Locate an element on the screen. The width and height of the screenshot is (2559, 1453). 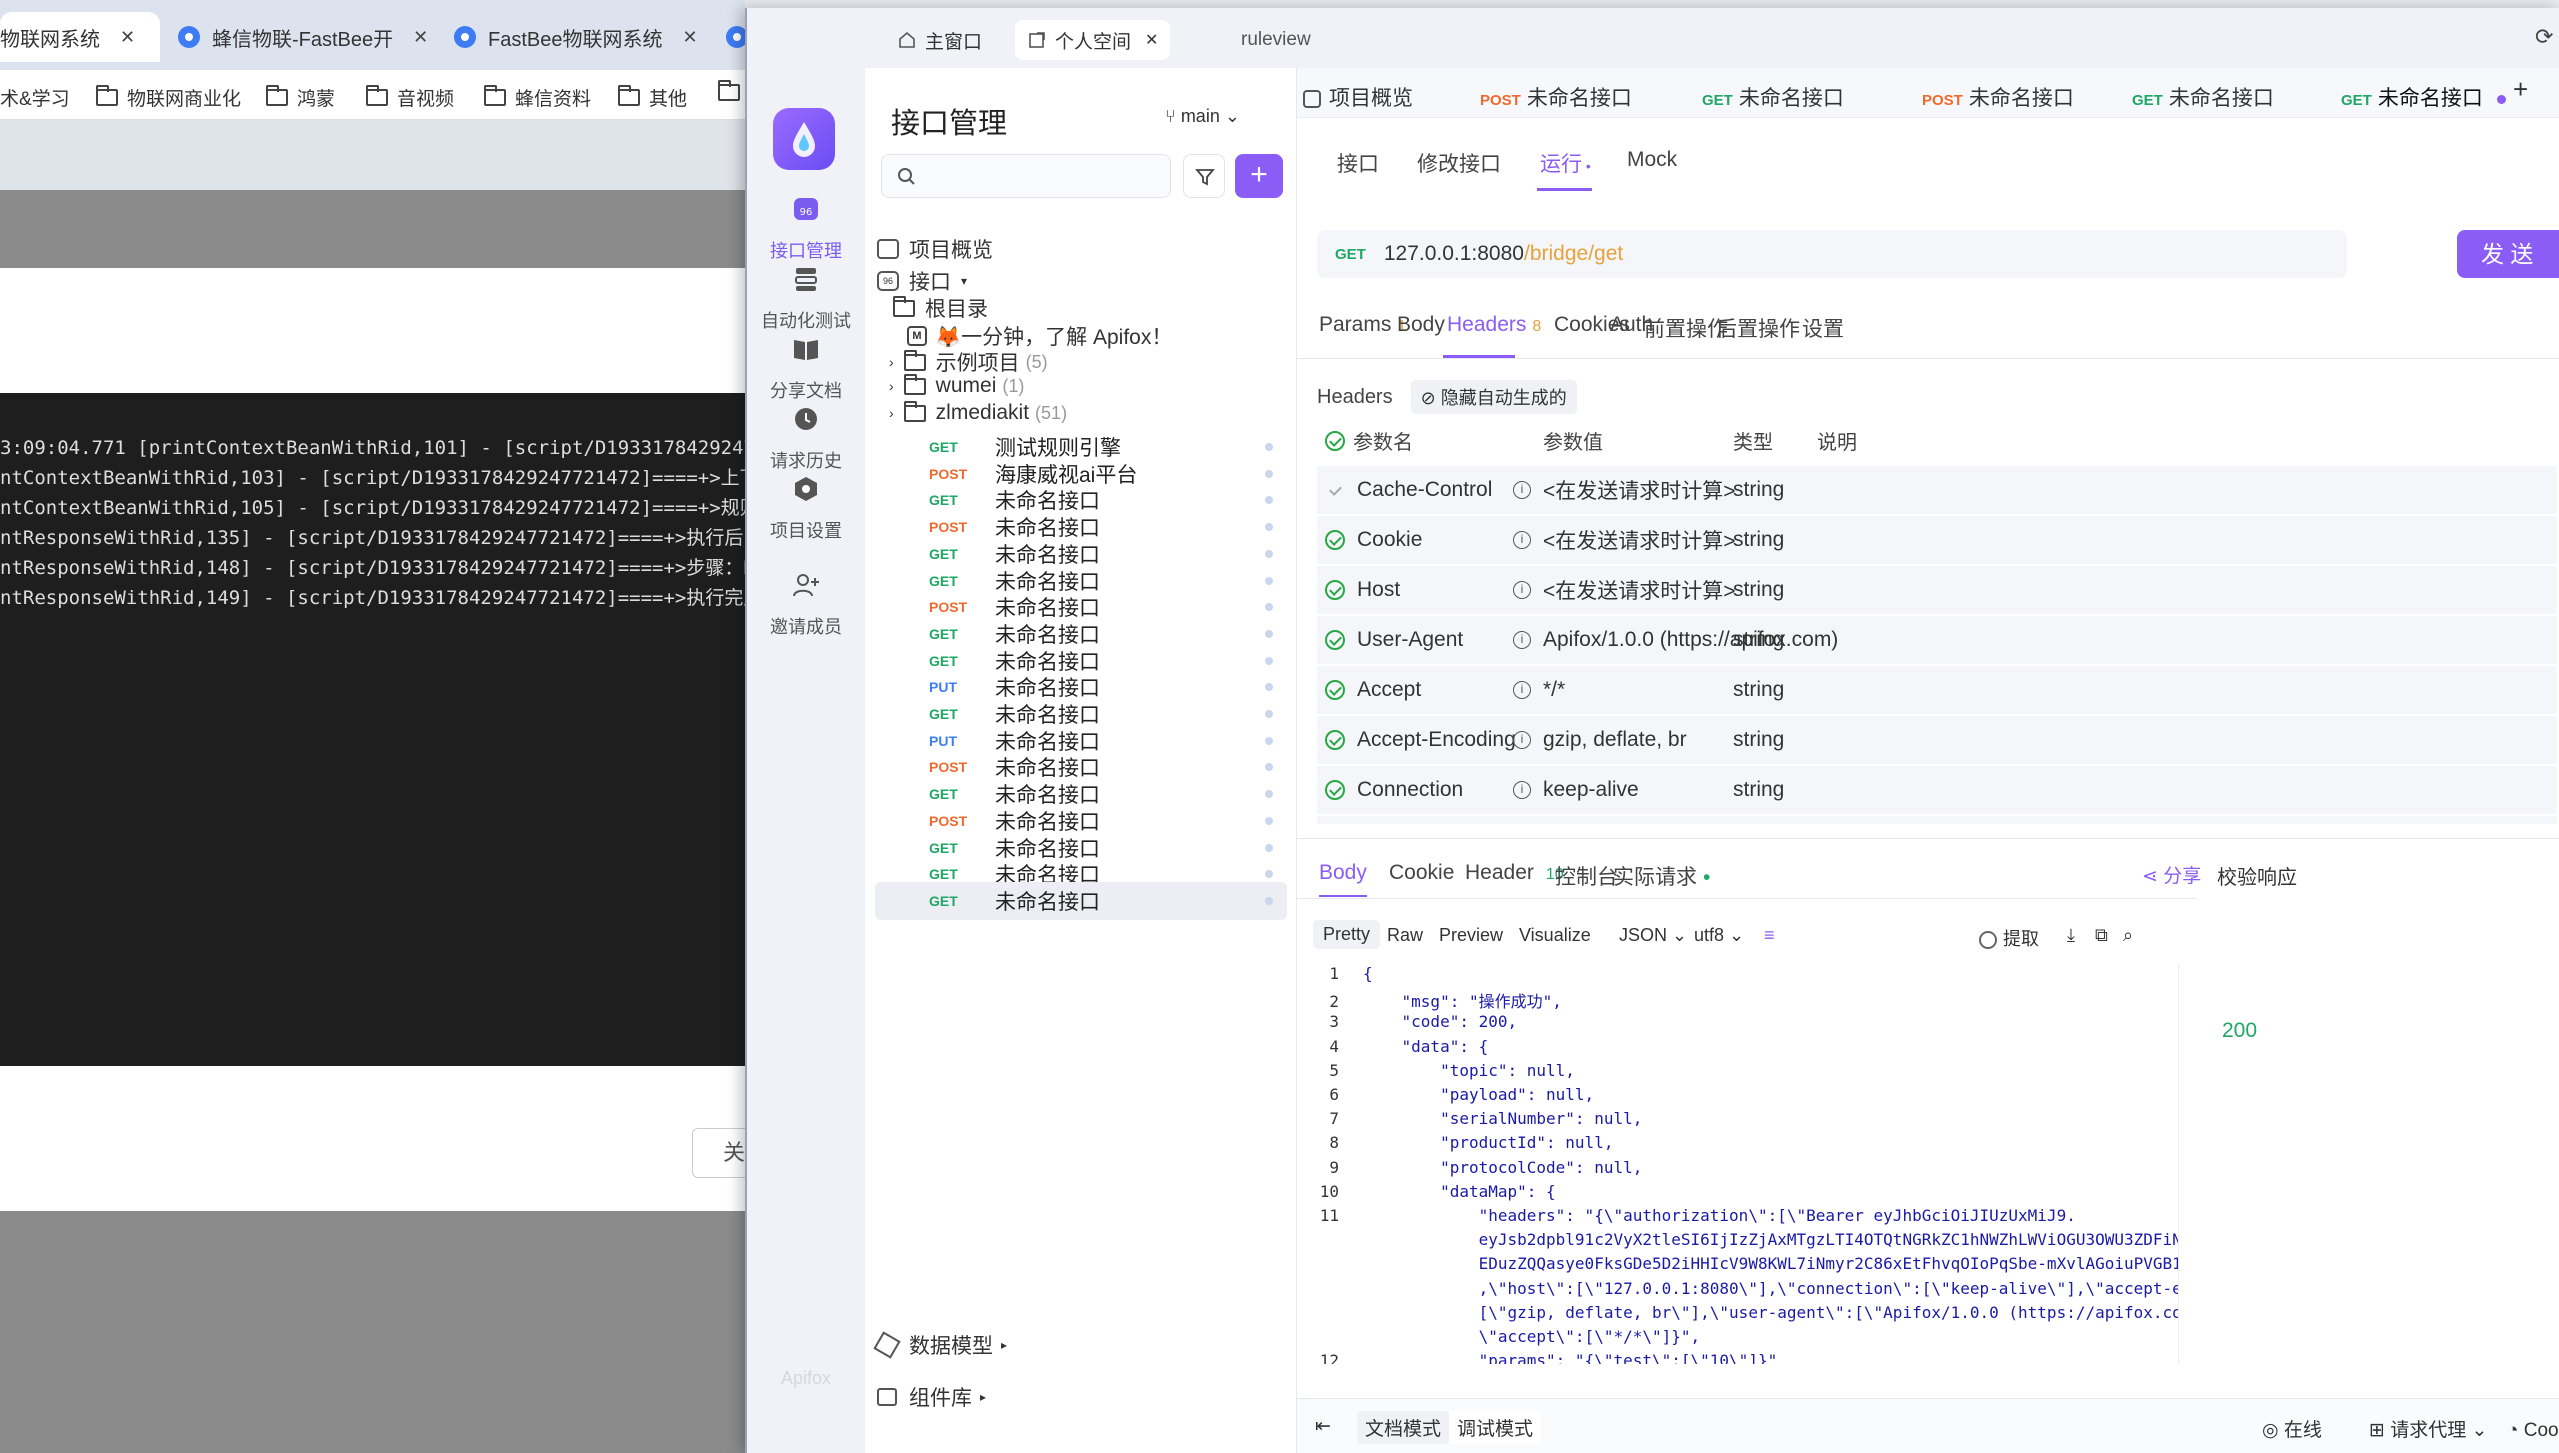
api-tree-item: GET 未命名接口 is located at coordinates (1081, 900).